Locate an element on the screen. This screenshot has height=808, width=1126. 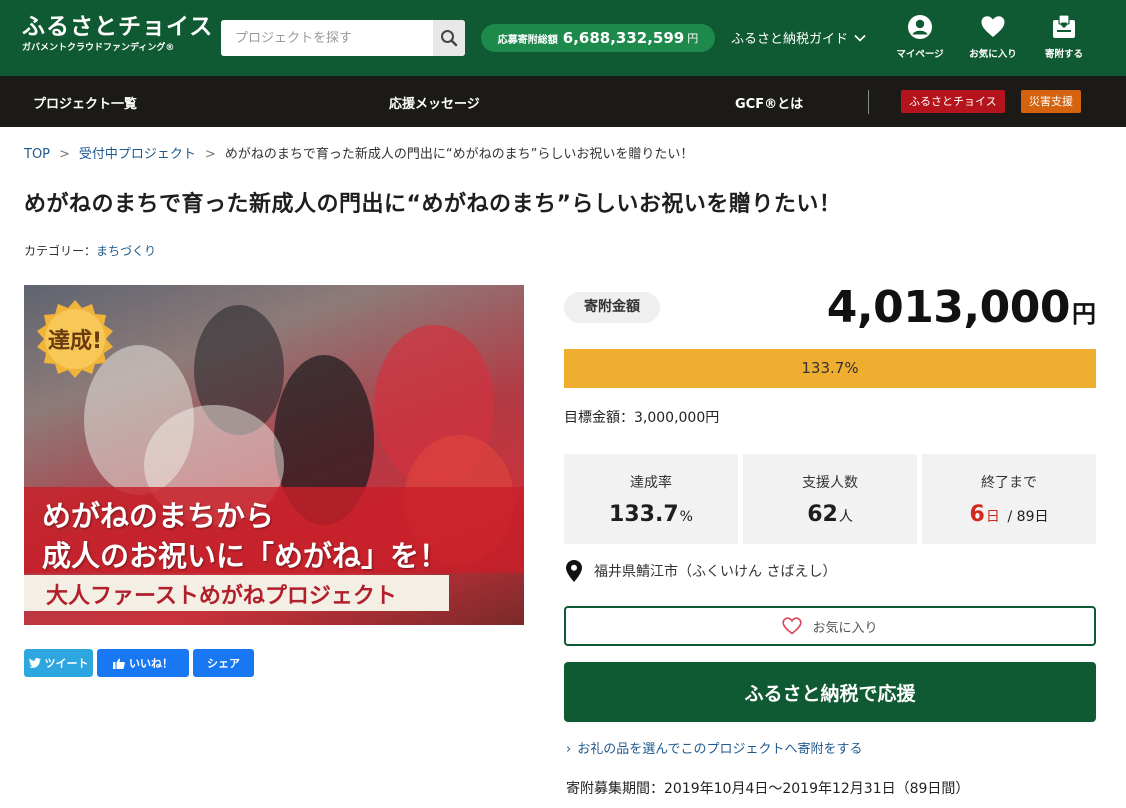
site-logo: ふるさとチョイス ガバメントクラウドファンディング® is located at coordinates (117, 33).